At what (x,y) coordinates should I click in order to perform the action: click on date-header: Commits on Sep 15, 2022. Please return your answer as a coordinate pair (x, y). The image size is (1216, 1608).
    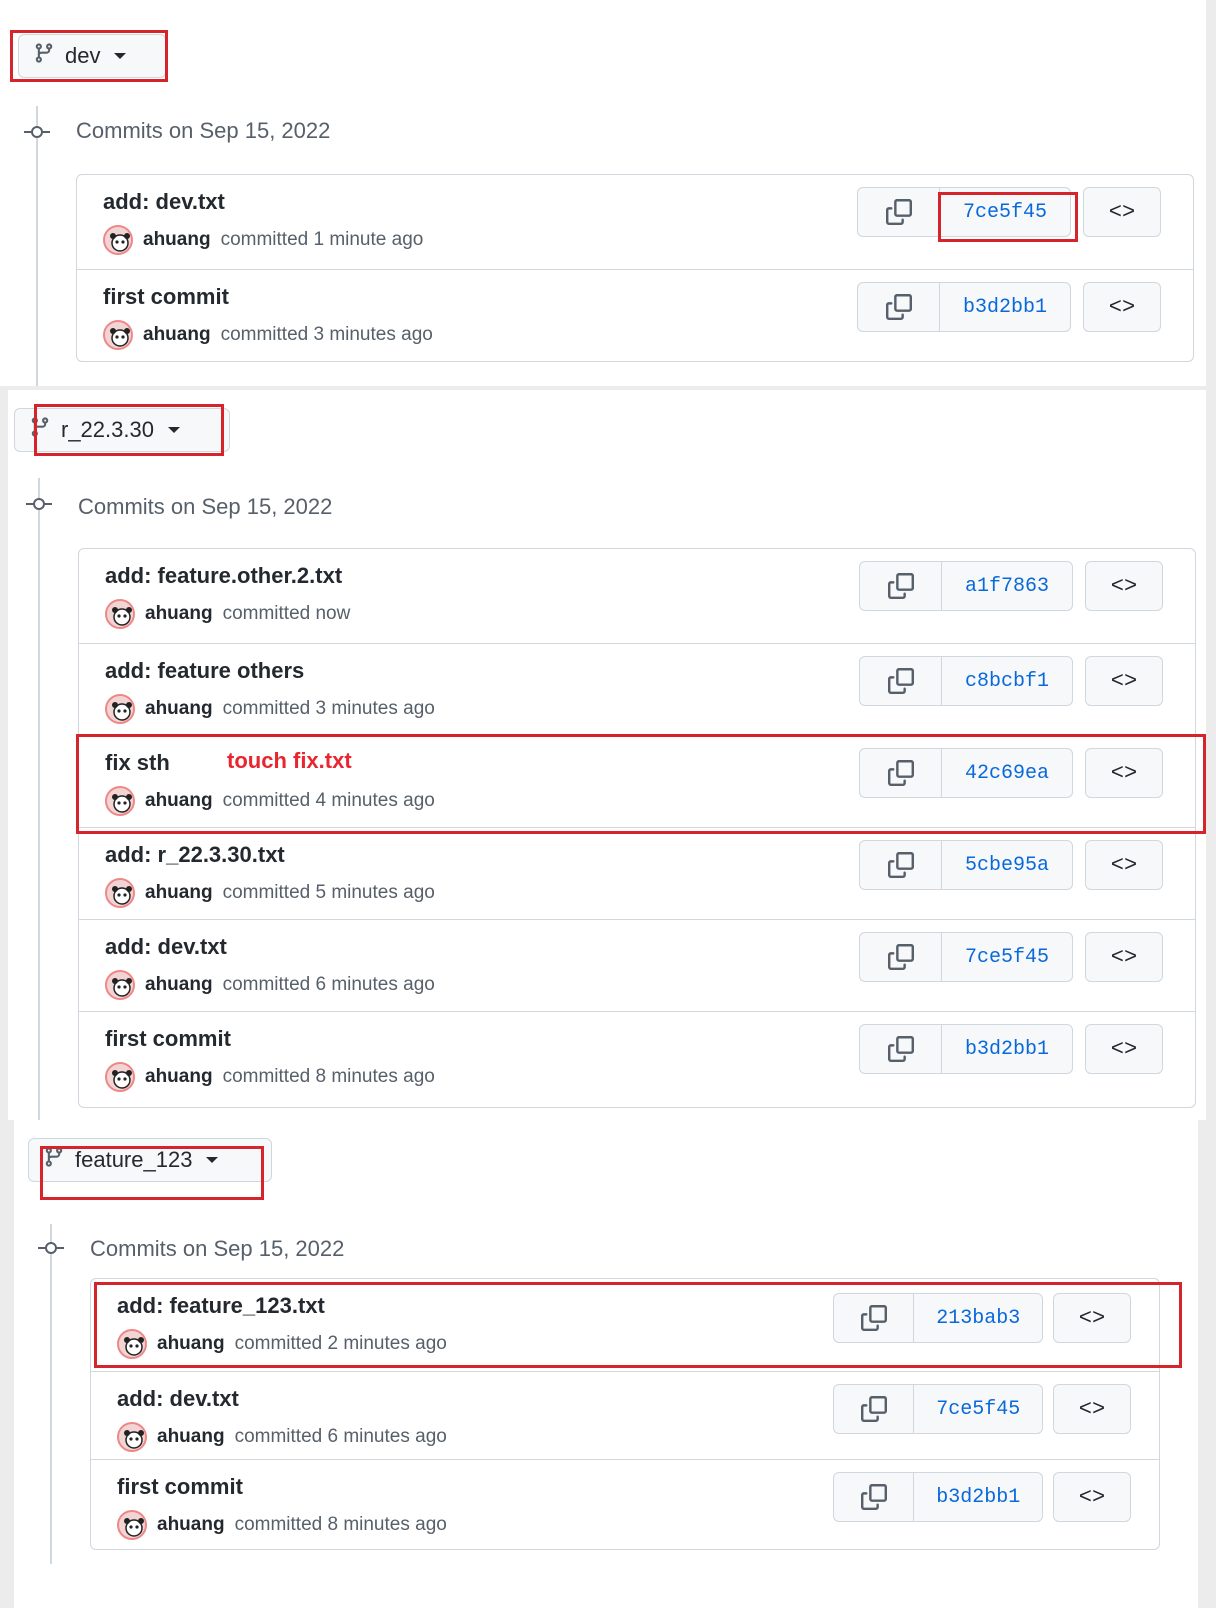
    Looking at the image, I should click on (217, 1248).